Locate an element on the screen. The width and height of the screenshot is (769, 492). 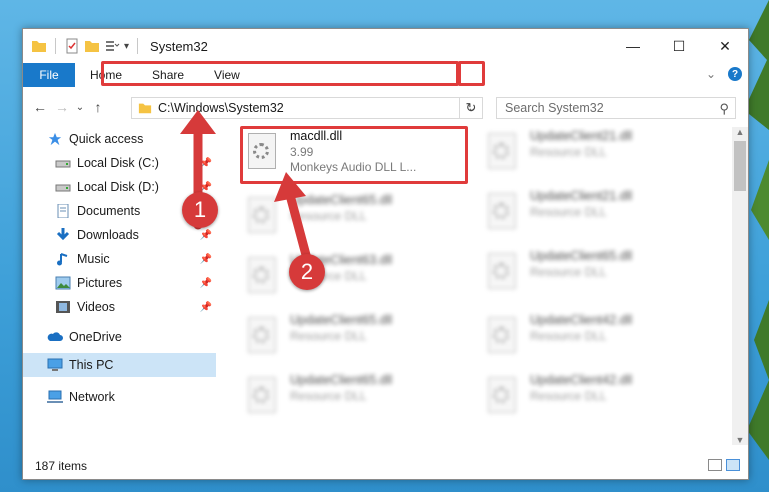
view-toggle is located at coordinates (724, 465).